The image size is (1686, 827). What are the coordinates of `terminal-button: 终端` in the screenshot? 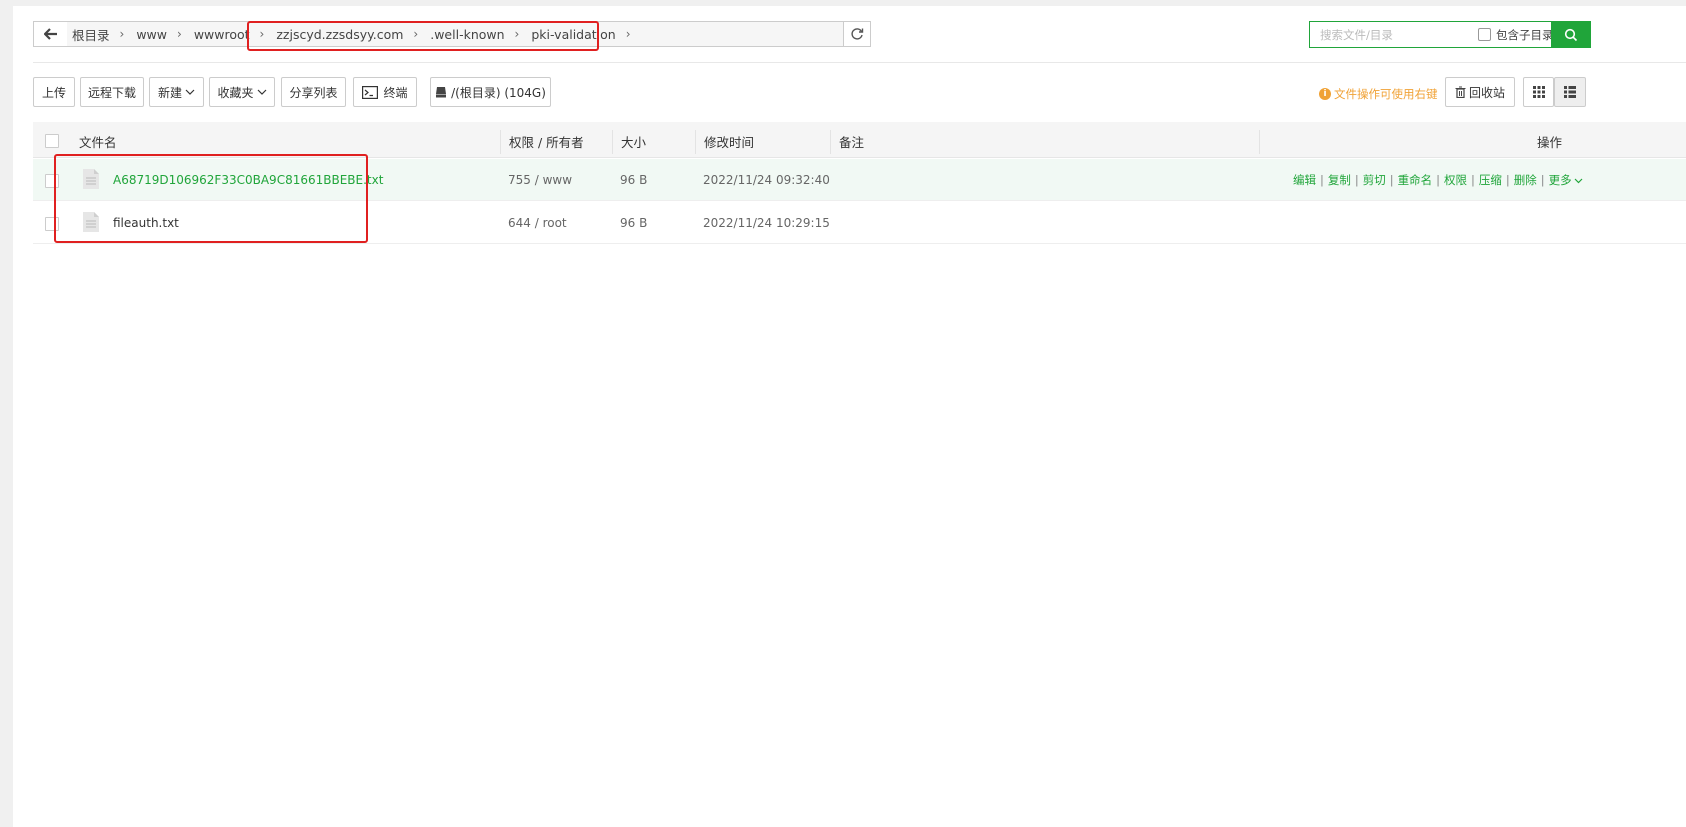 It's located at (385, 92).